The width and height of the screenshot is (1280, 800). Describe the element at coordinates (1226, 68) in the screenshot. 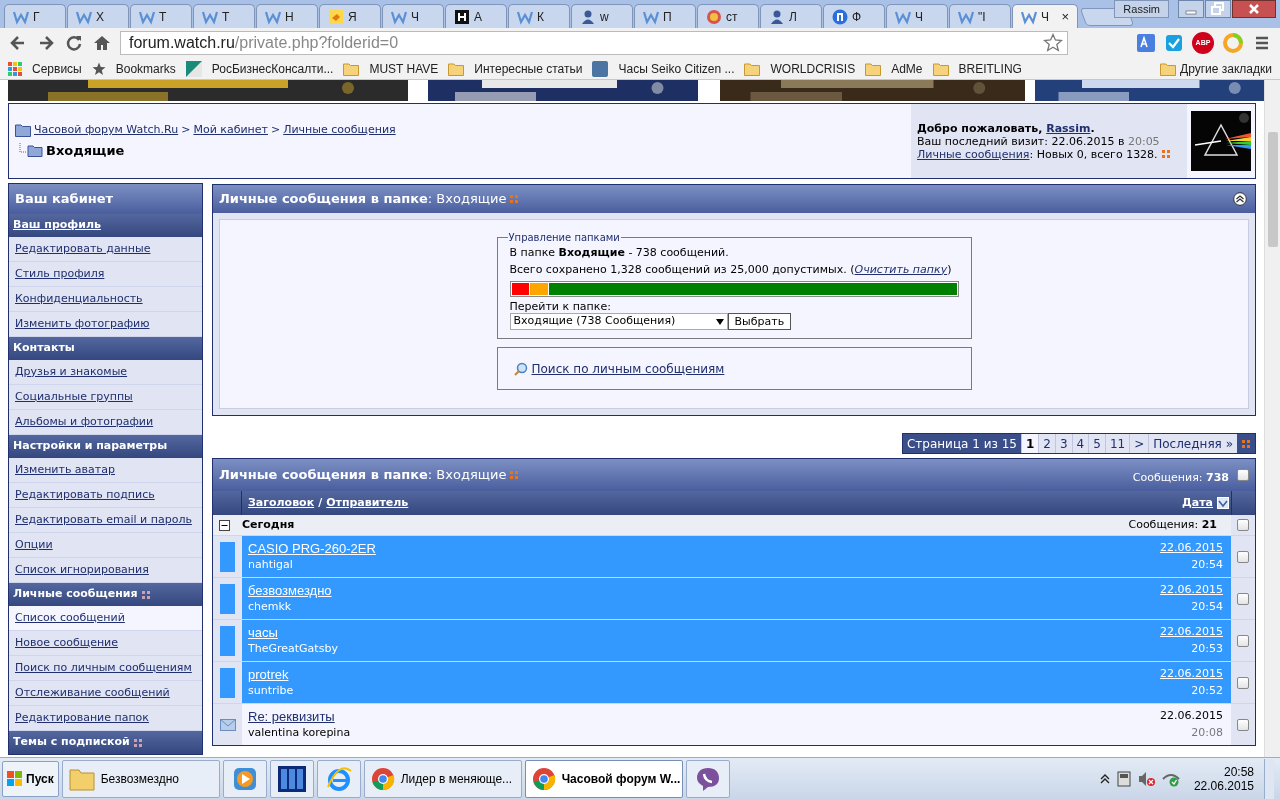

I see `bookmark-item: Другие закладки` at that location.